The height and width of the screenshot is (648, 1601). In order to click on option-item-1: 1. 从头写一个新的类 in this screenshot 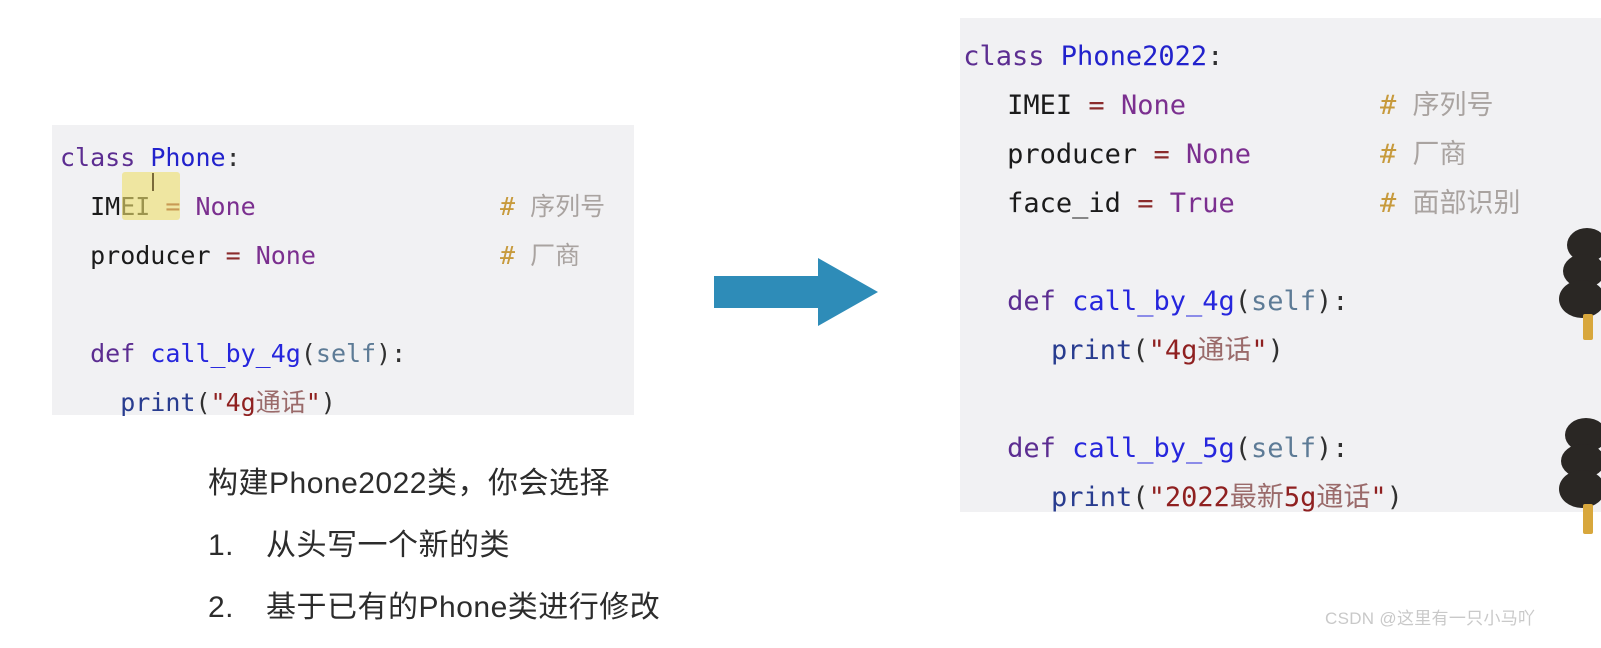, I will do `click(568, 546)`.